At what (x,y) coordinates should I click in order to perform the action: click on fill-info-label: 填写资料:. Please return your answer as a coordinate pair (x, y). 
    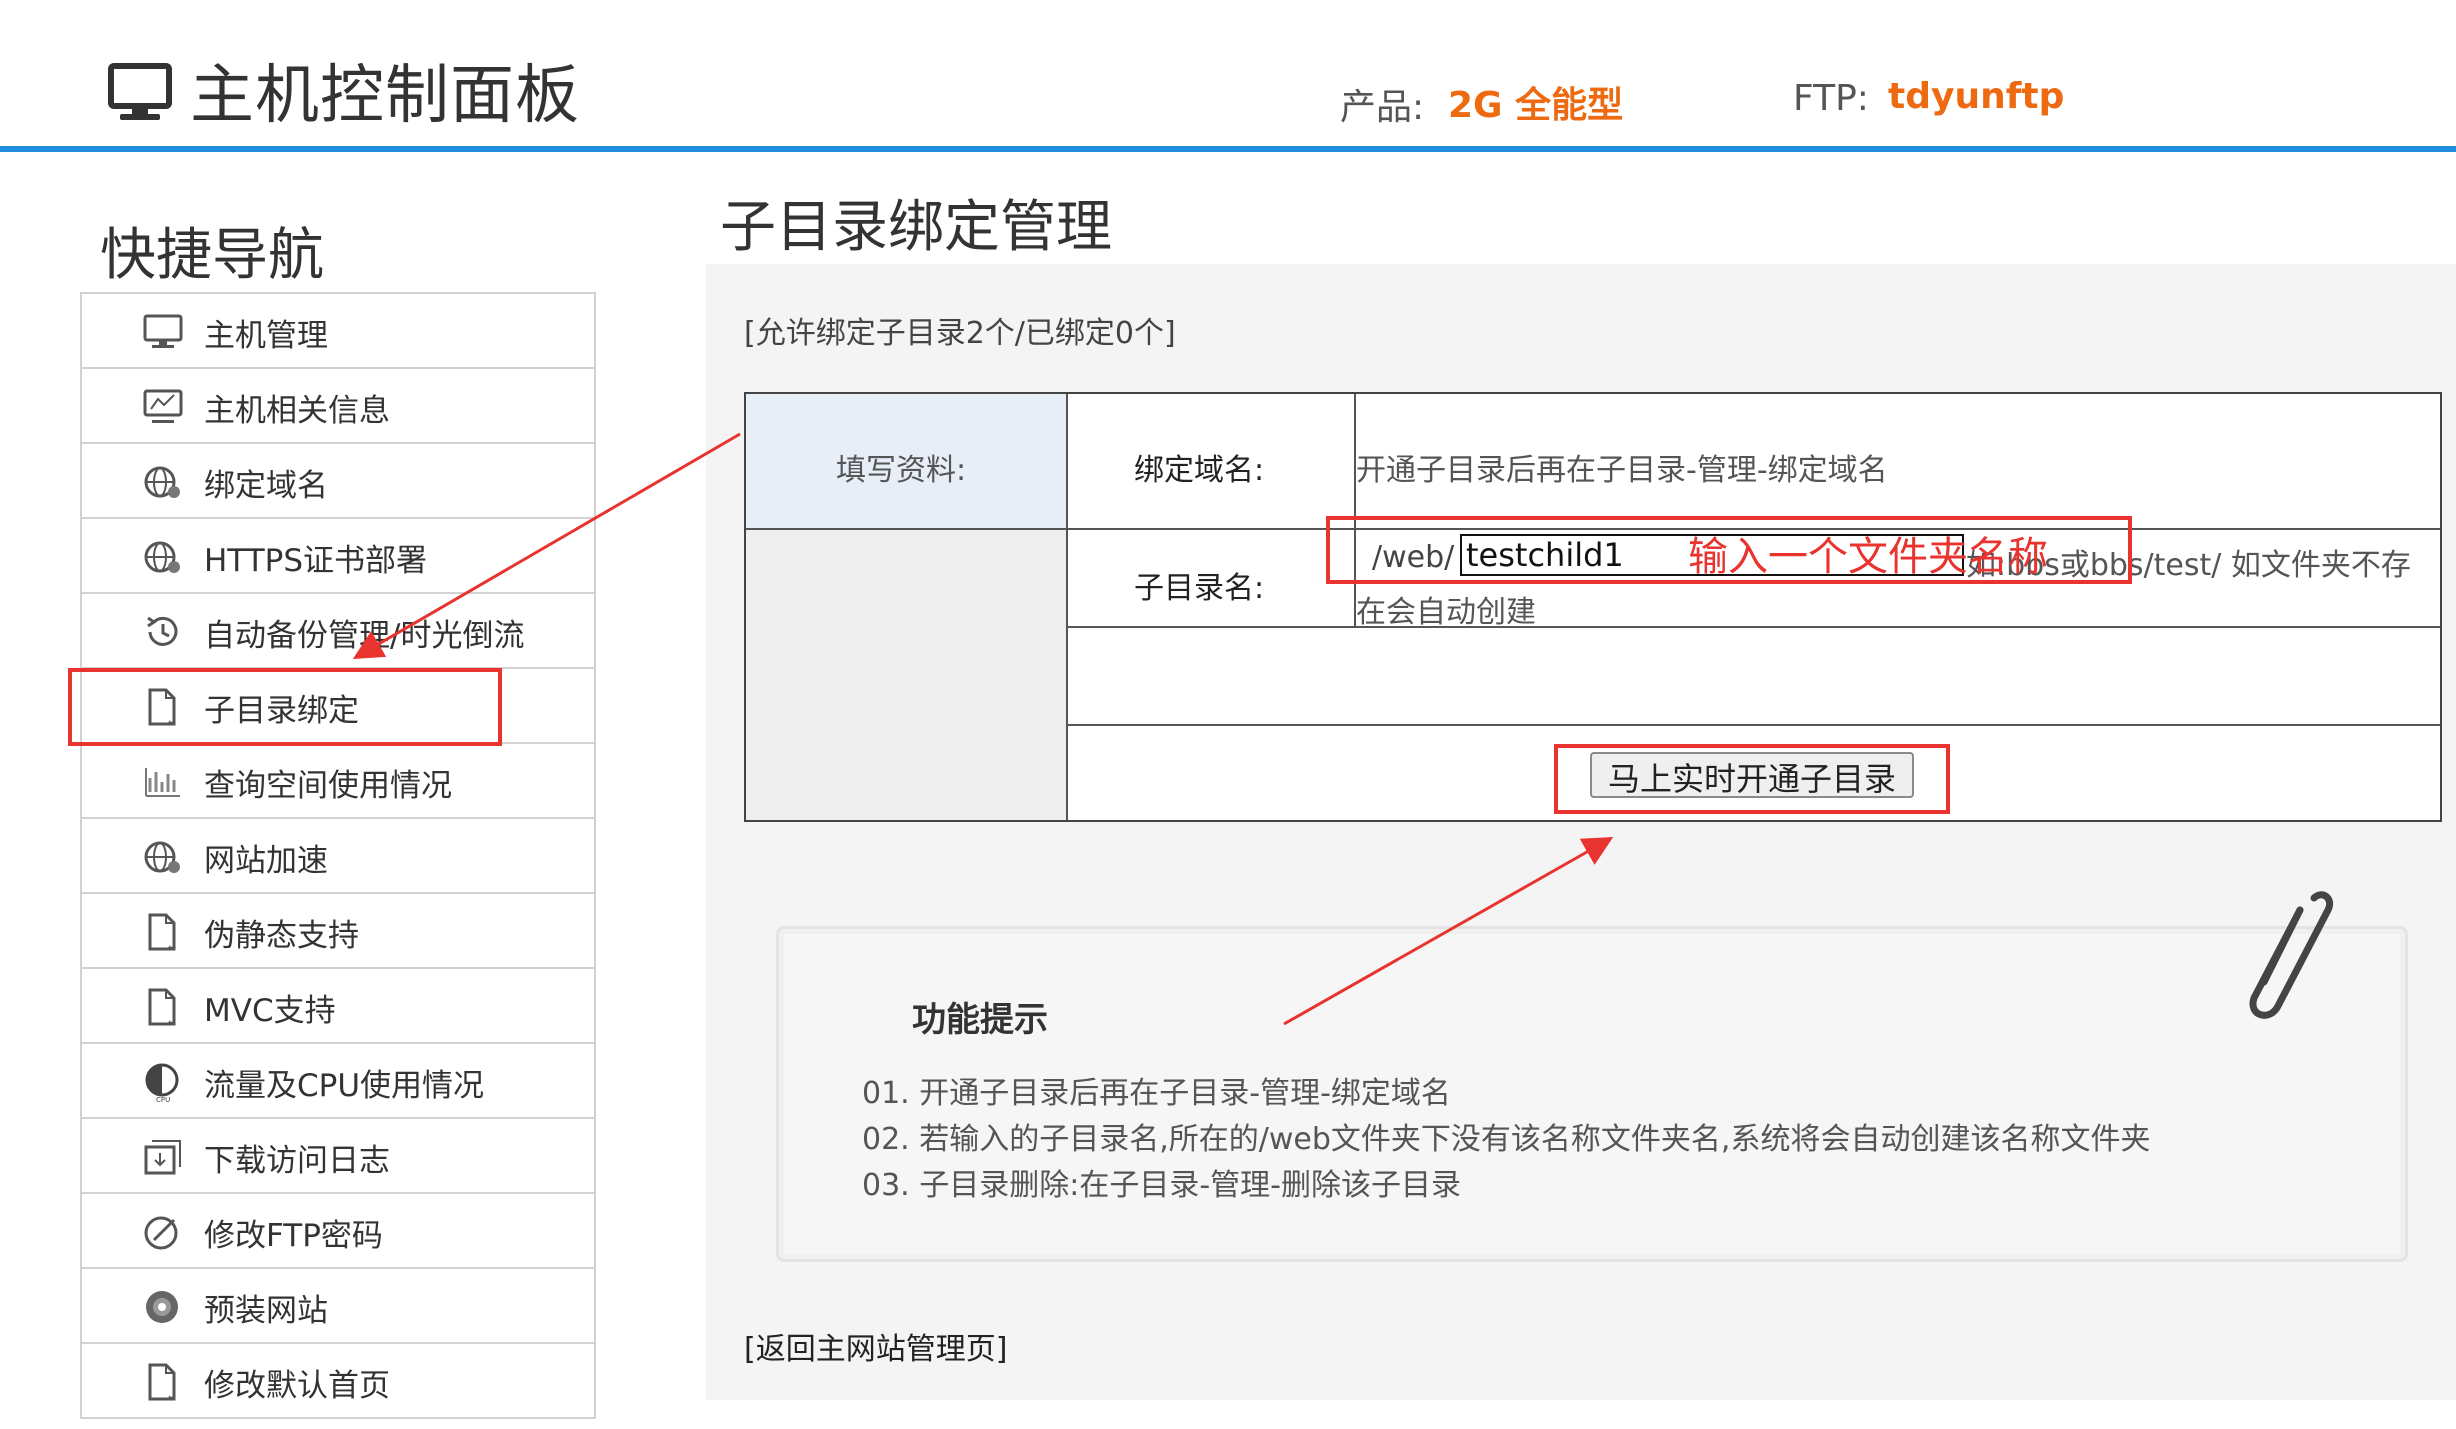
    Looking at the image, I should click on (901, 470).